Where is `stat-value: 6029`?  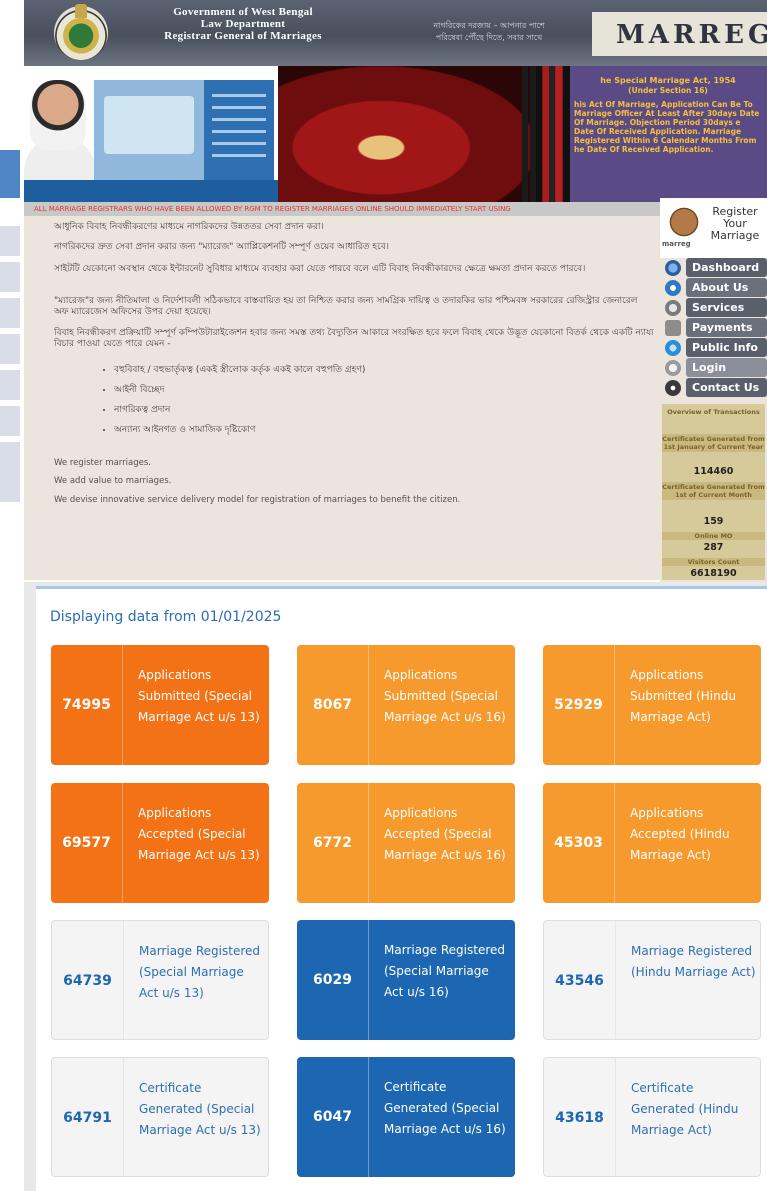 stat-value: 6029 is located at coordinates (332, 980).